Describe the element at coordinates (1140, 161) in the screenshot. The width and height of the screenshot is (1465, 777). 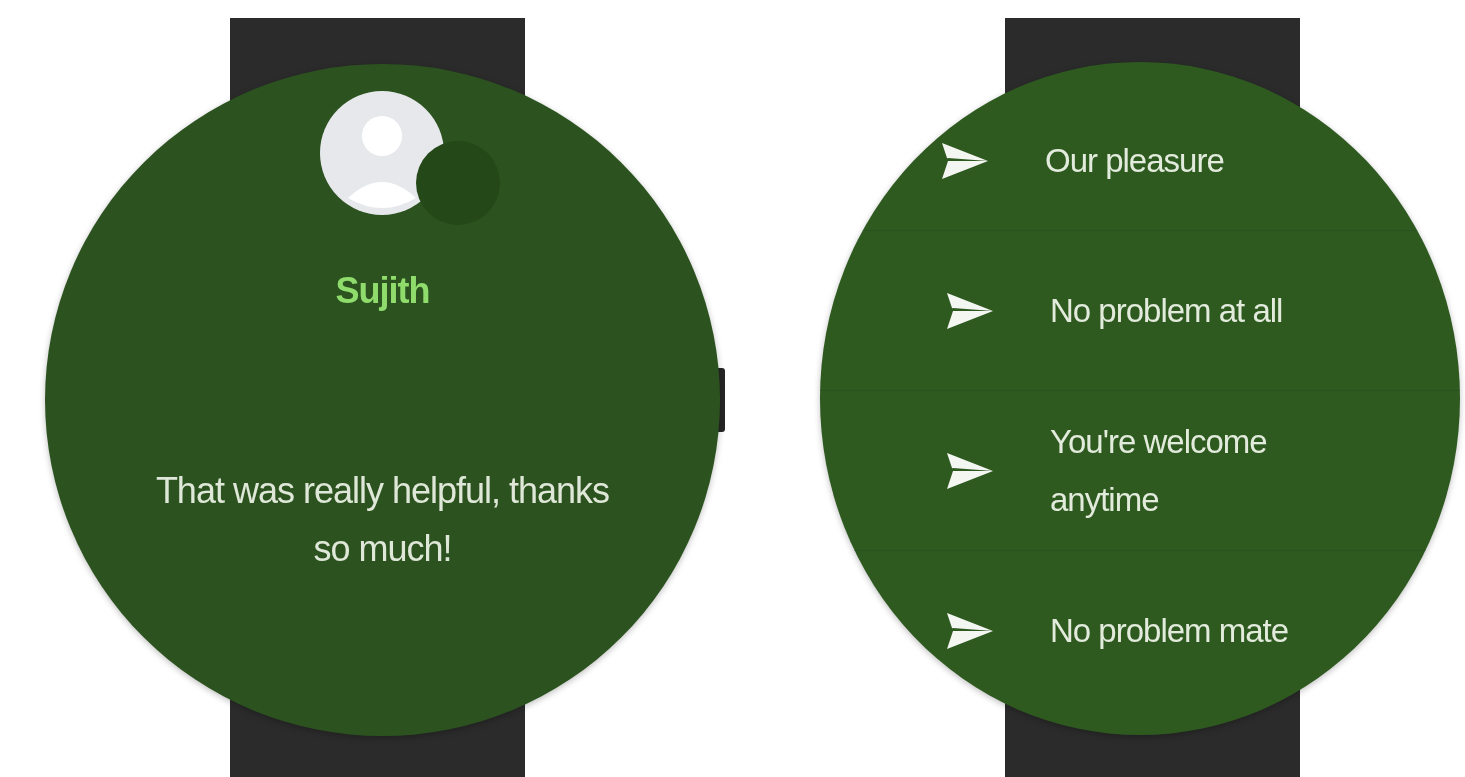
I see `reply-option: Our pleasure` at that location.